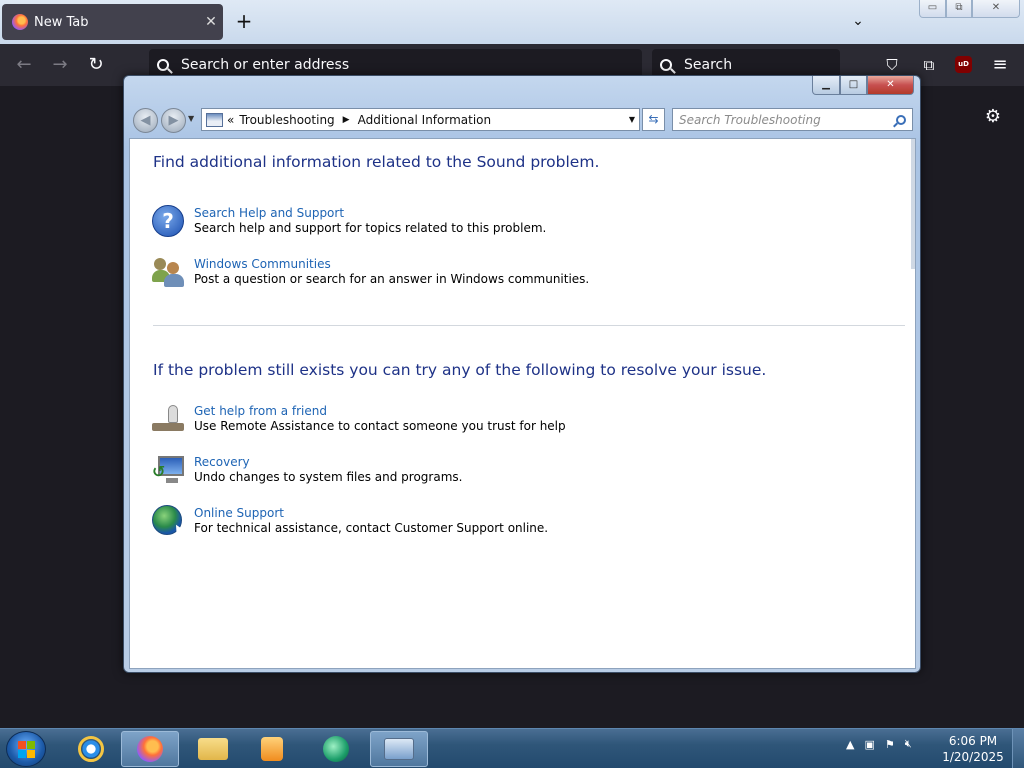  What do you see at coordinates (826, 85) in the screenshot?
I see `window-minimize-button: ▁` at bounding box center [826, 85].